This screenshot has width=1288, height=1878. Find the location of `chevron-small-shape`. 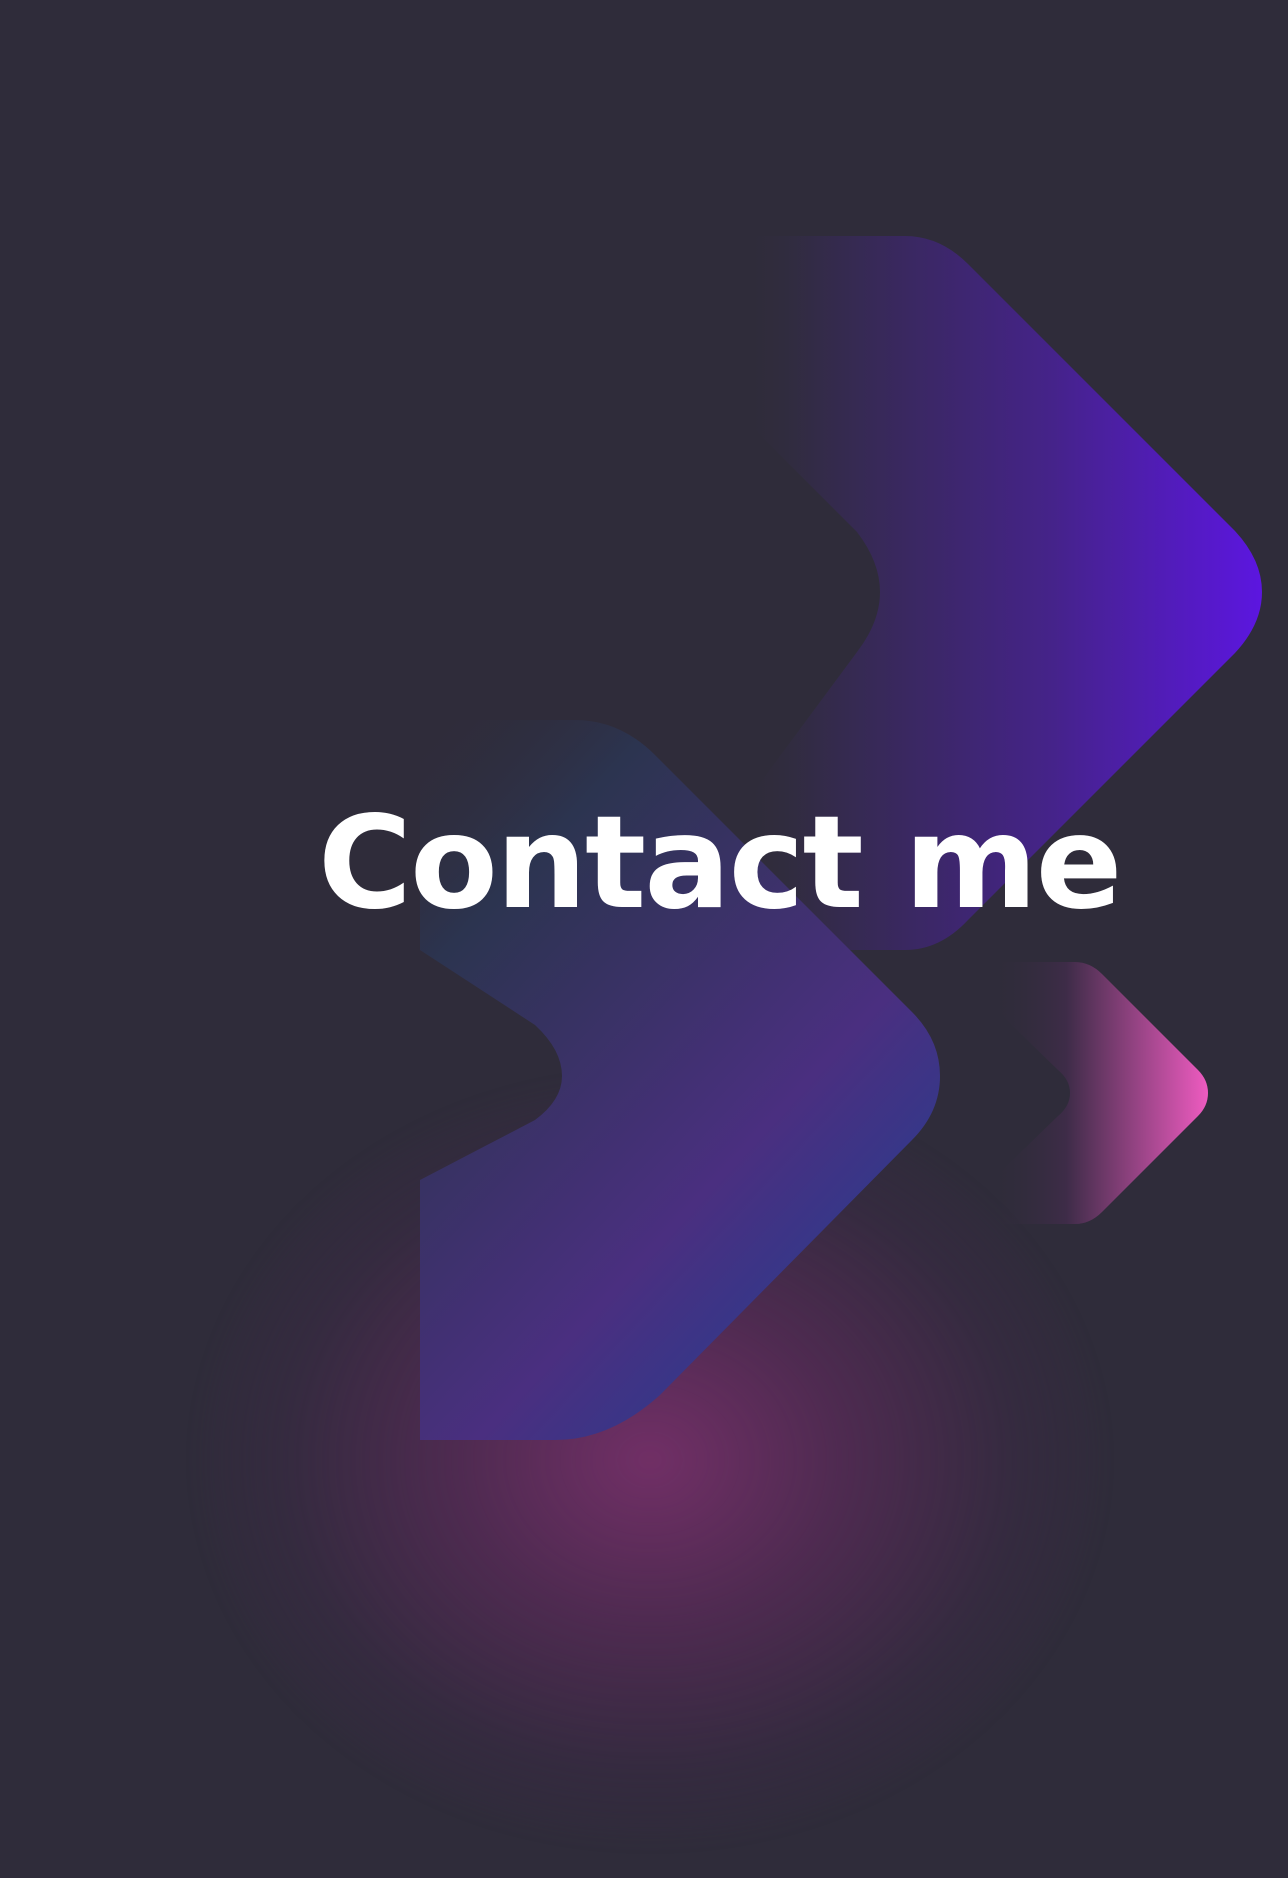

chevron-small-shape is located at coordinates (1099, 1093).